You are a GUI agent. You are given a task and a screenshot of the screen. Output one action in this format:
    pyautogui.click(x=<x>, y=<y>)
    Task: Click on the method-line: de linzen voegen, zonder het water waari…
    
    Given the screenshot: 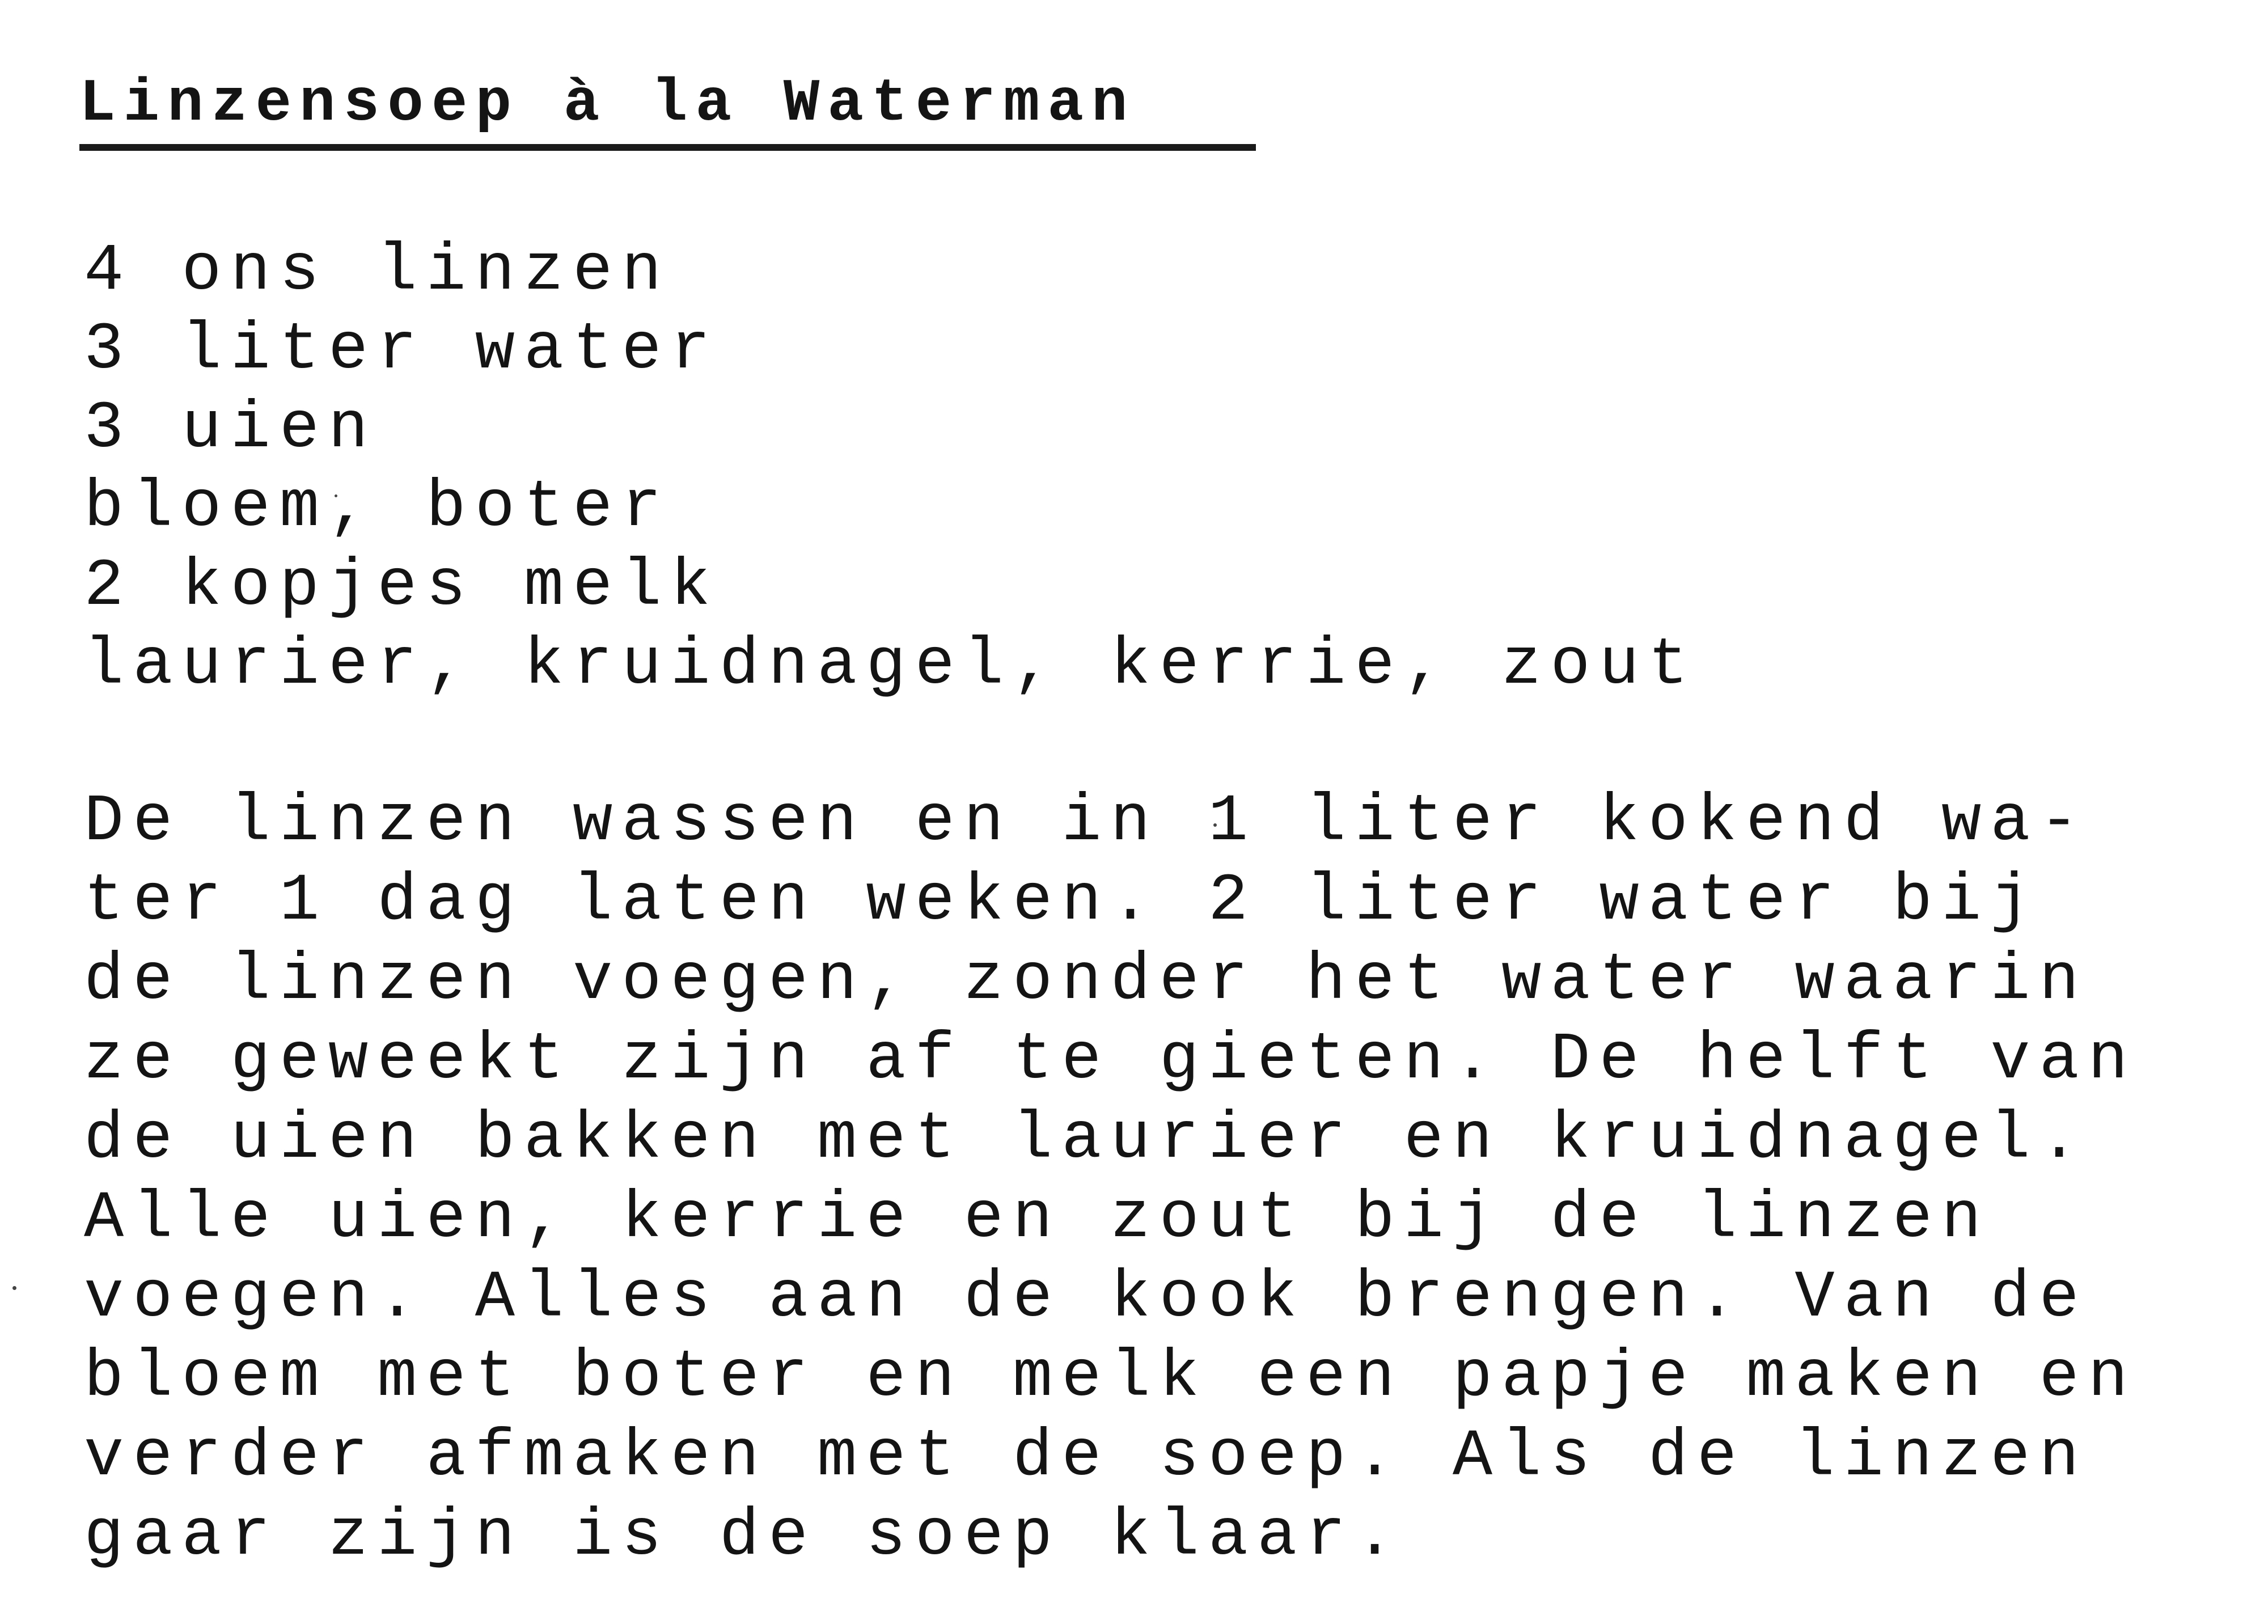 What is the action you would take?
    pyautogui.click(x=1086, y=981)
    